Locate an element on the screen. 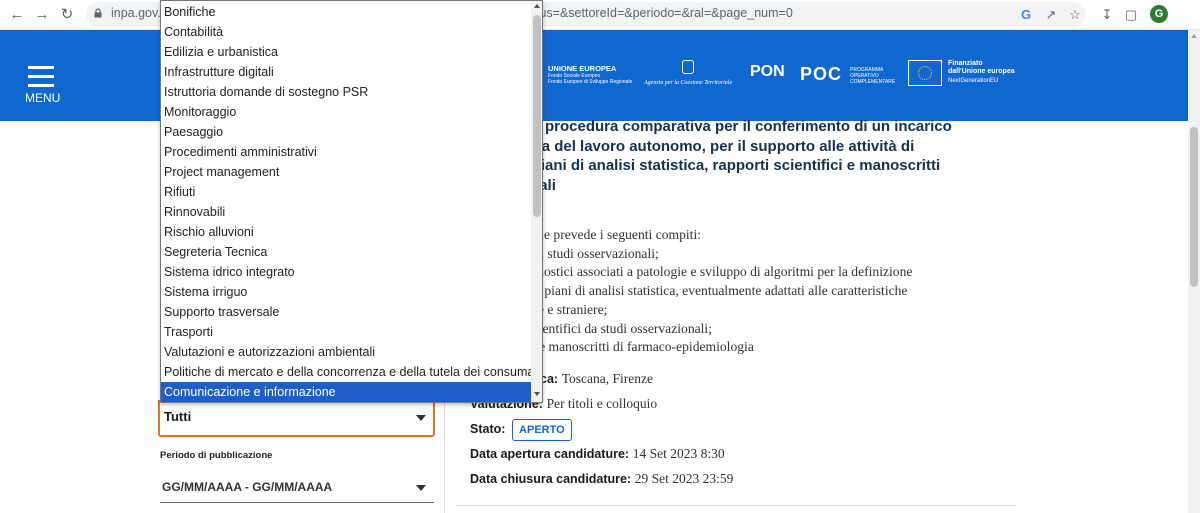  page-scrollbar is located at coordinates (1194, 271).